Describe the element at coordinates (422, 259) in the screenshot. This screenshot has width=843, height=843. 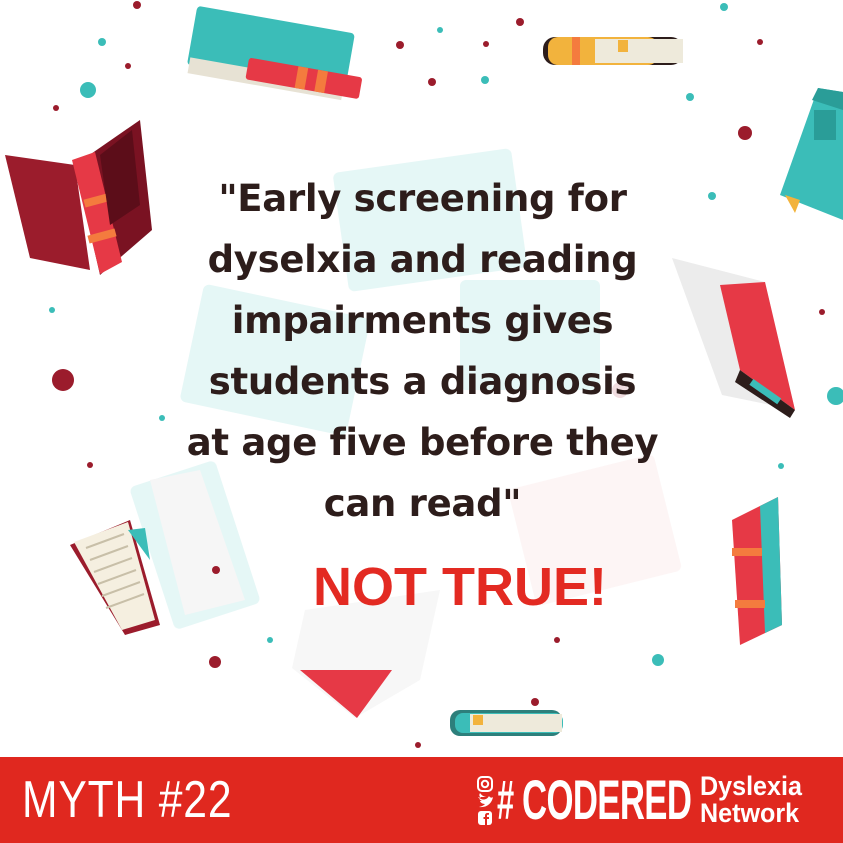
I see `quote-line: dyselxia and reading` at that location.